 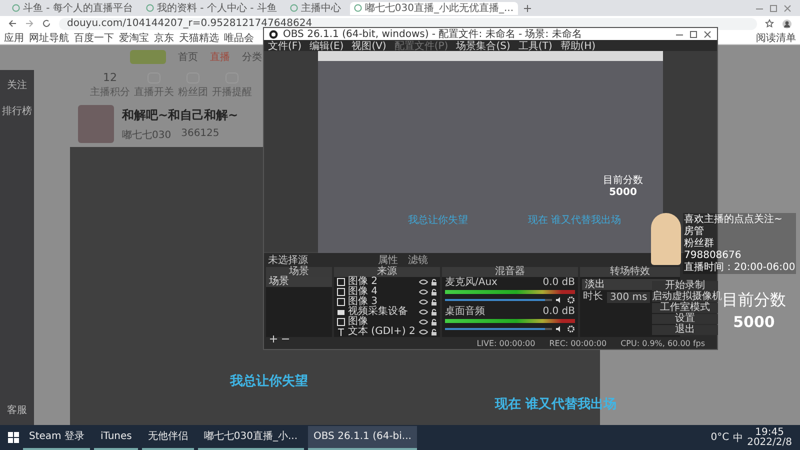 I want to click on overlay-text: 直播时间：20:00-06:00, so click(x=740, y=267).